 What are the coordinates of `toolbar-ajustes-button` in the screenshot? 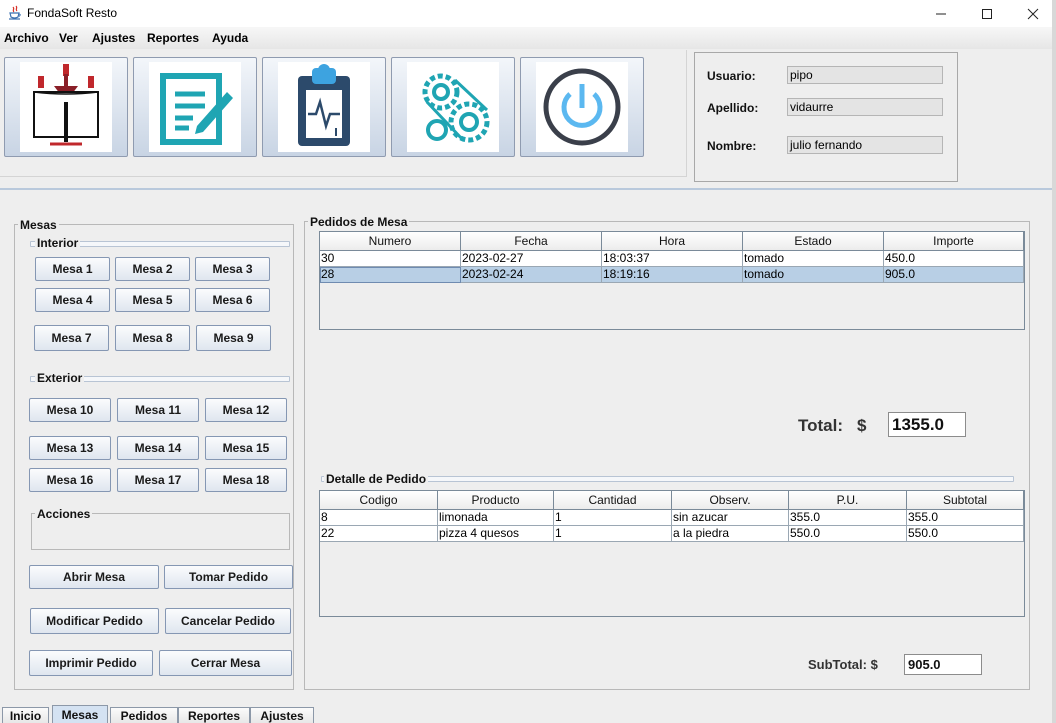 It's located at (453, 107).